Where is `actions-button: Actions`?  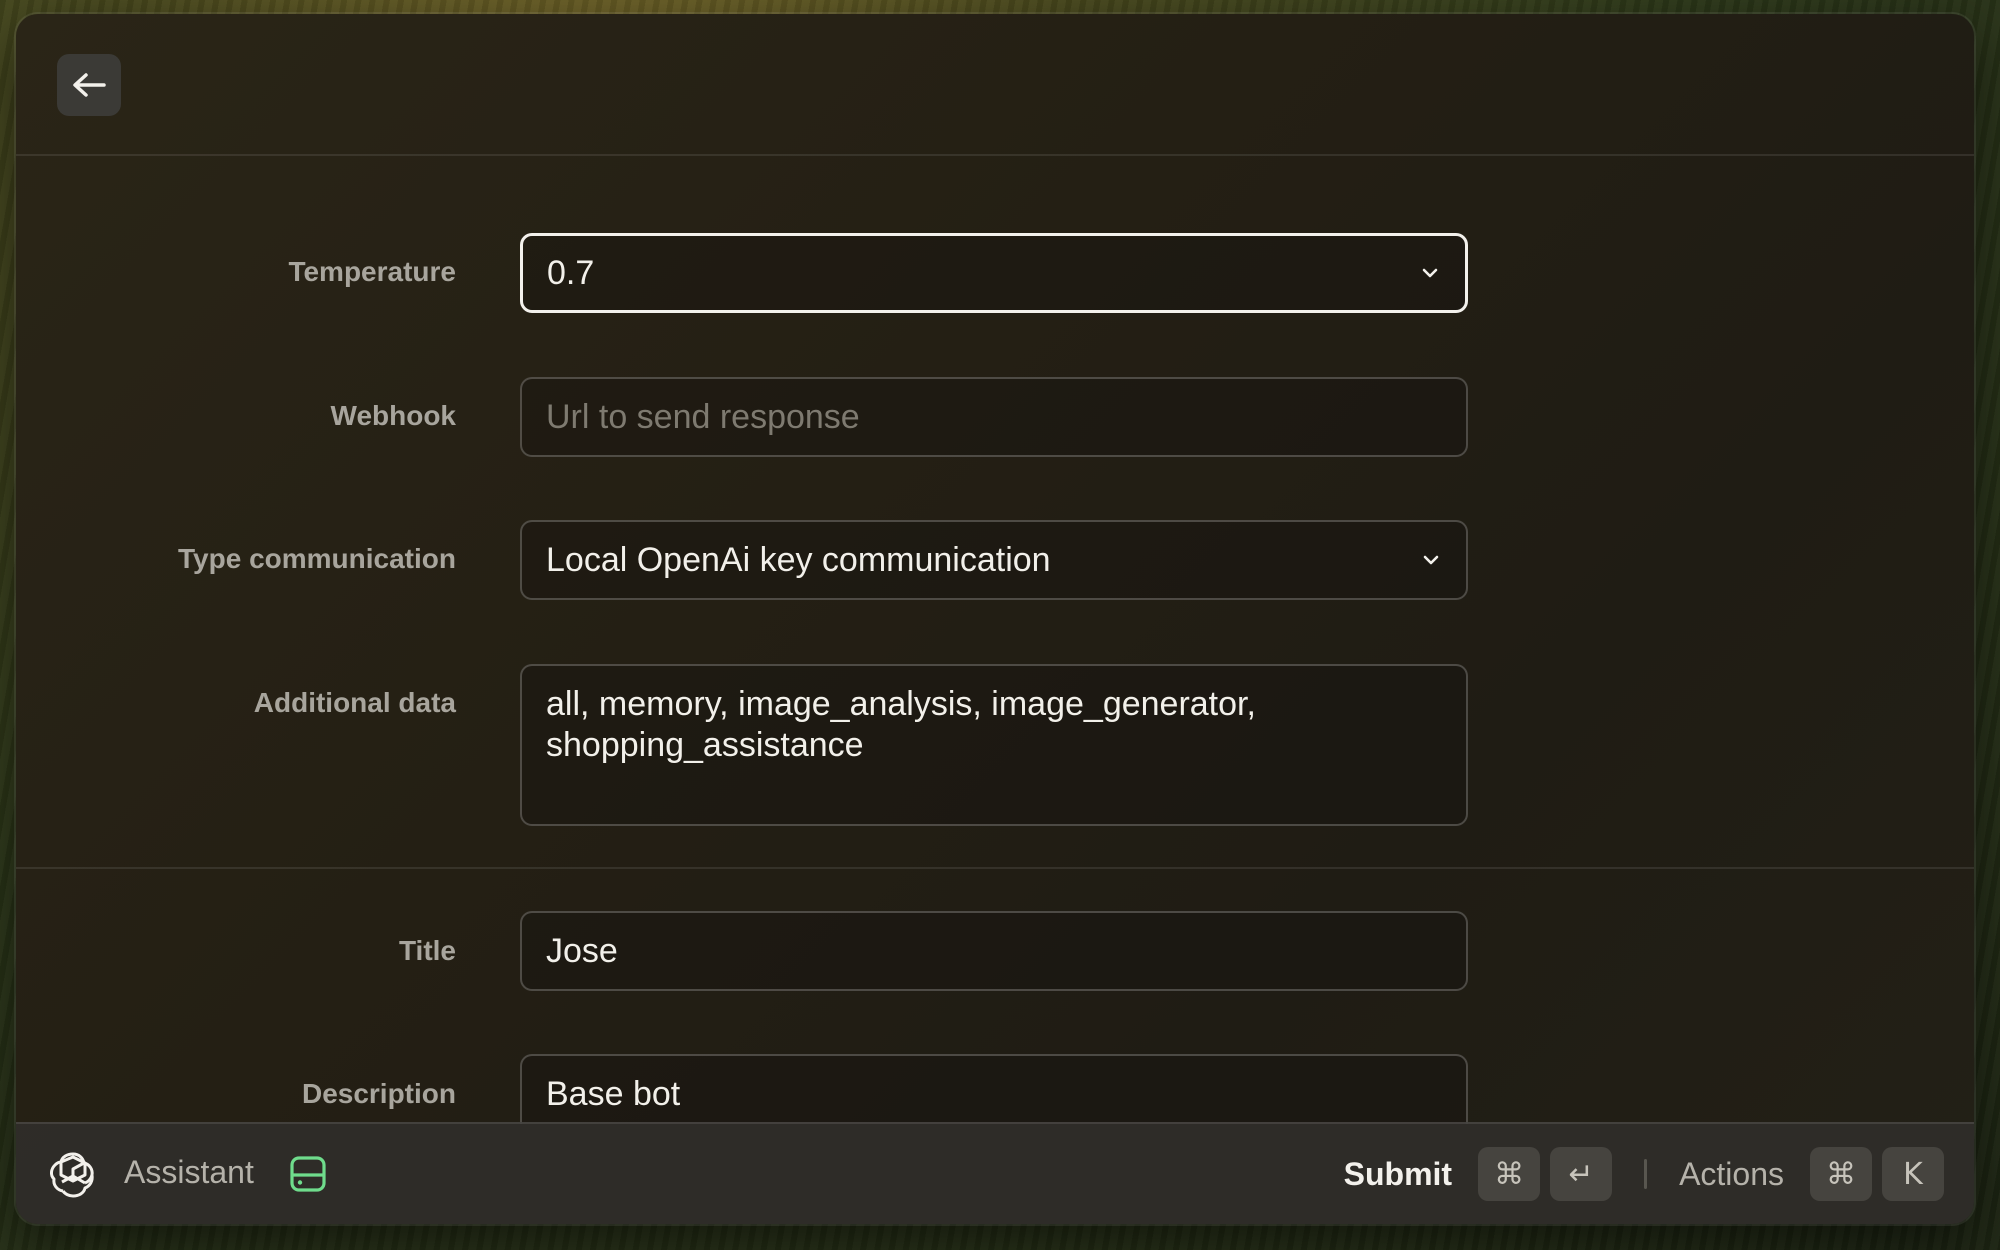 actions-button: Actions is located at coordinates (1731, 1174).